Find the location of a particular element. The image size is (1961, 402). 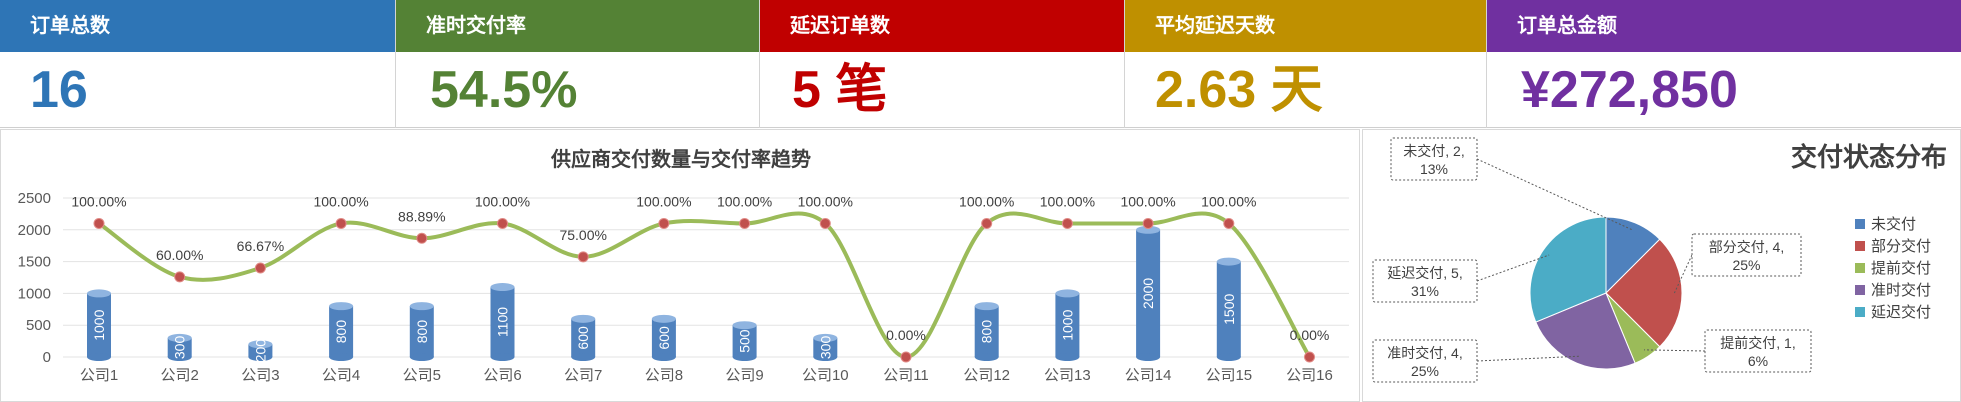

bar-data-label: 200 is located at coordinates (260, 351).